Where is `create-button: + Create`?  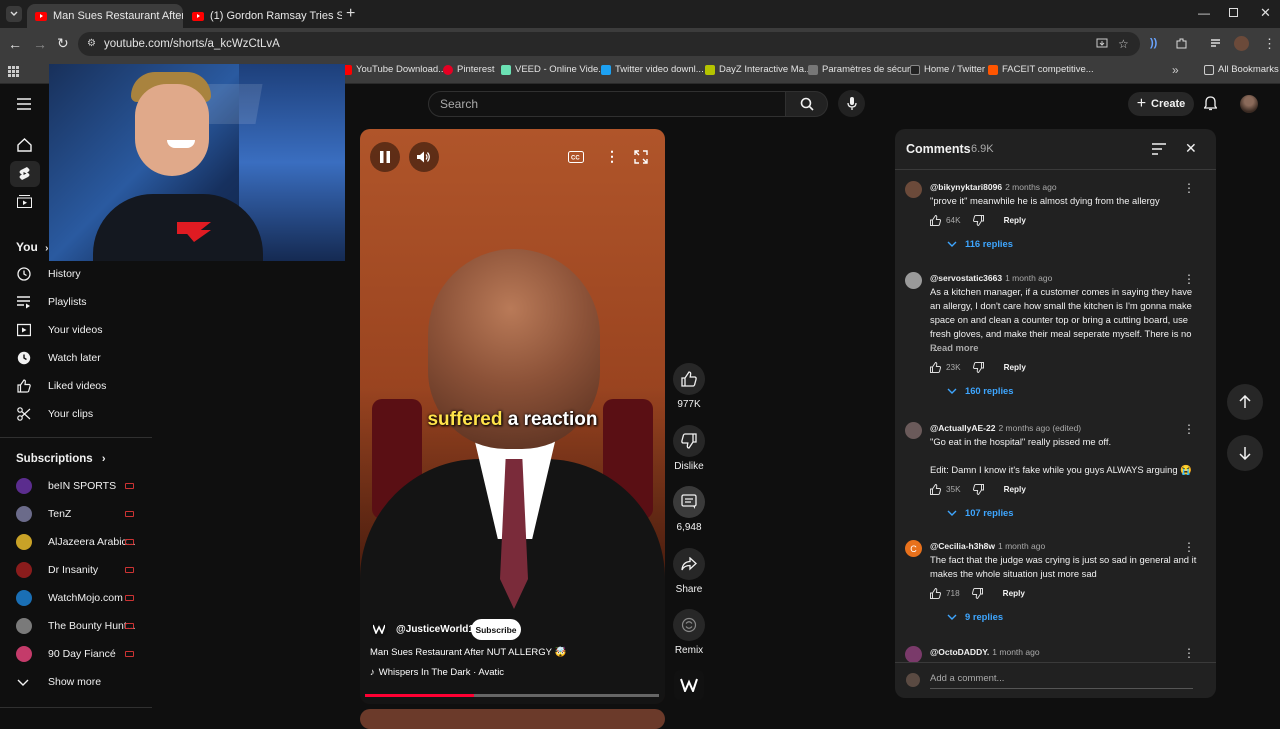
create-button: + Create is located at coordinates (1161, 104).